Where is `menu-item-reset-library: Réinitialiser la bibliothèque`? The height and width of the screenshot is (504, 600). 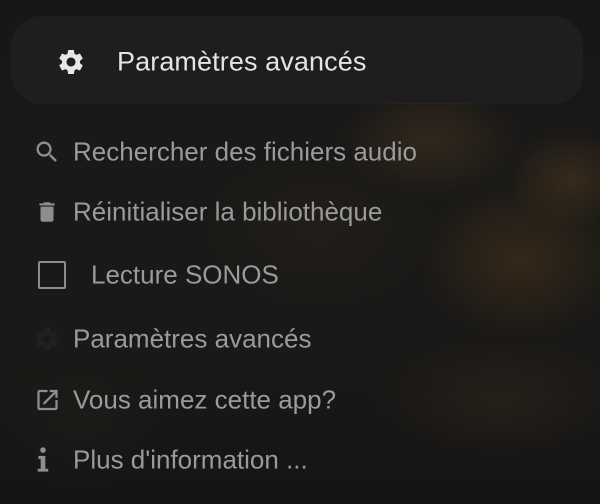 menu-item-reset-library: Réinitialiser la bibliothèque is located at coordinates (290, 212).